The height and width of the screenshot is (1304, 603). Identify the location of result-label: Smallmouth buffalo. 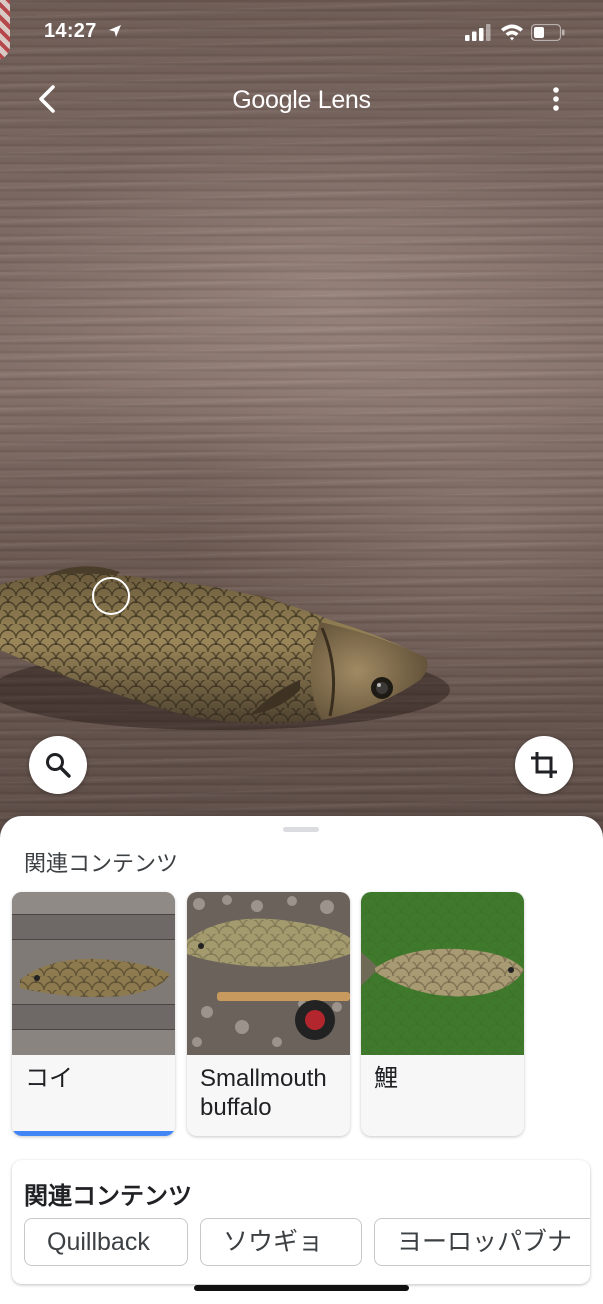
(263, 1093).